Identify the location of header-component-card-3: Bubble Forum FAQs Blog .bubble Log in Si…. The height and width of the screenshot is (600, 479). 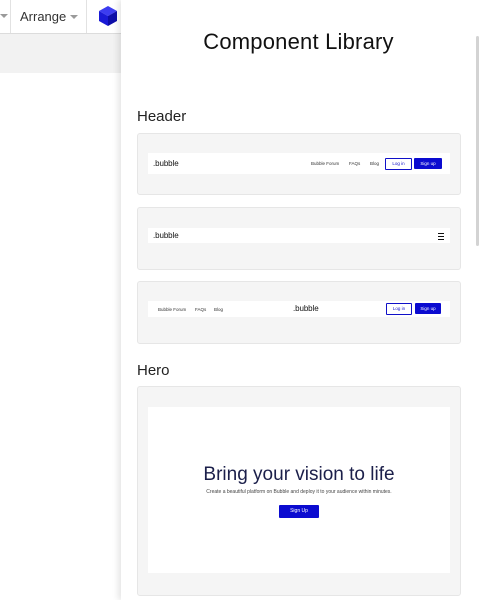
(299, 312).